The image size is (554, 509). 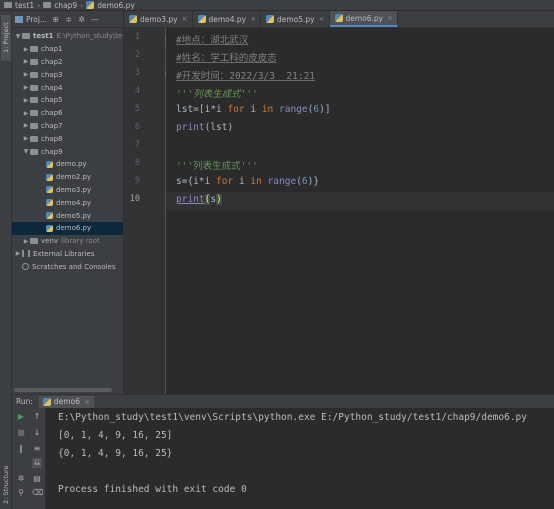 What do you see at coordinates (67, 228) in the screenshot?
I see `tree-item-demo6: demo6.py` at bounding box center [67, 228].